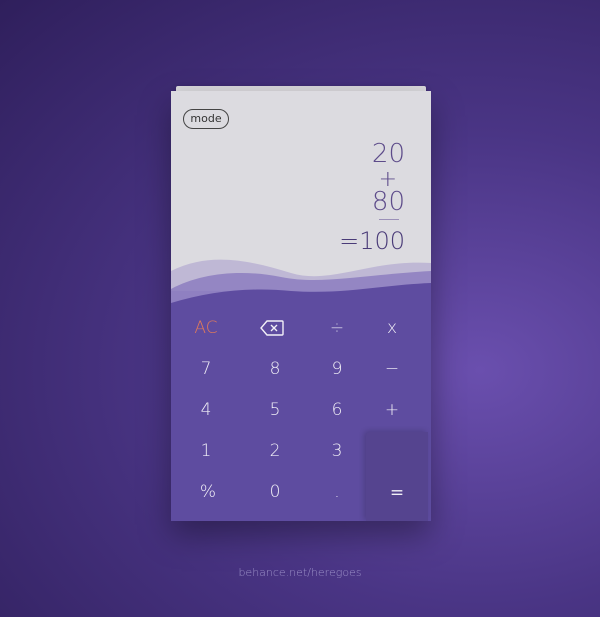 This screenshot has width=600, height=617. What do you see at coordinates (388, 202) in the screenshot?
I see `operand-2: 80` at bounding box center [388, 202].